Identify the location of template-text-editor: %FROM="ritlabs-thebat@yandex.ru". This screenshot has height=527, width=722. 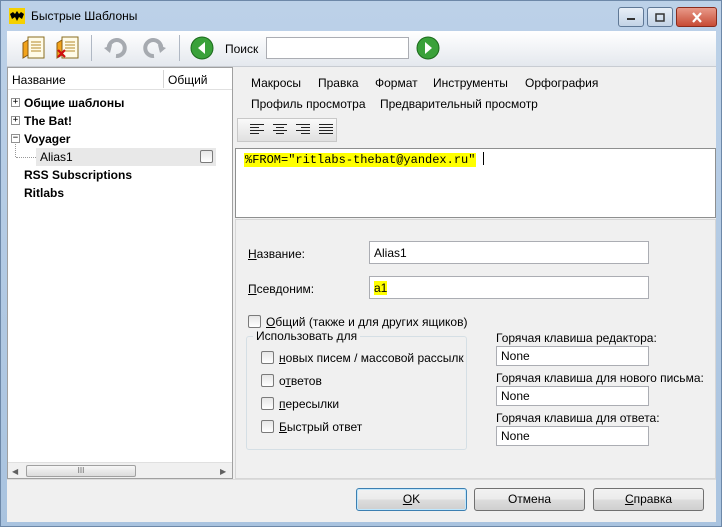
(475, 183).